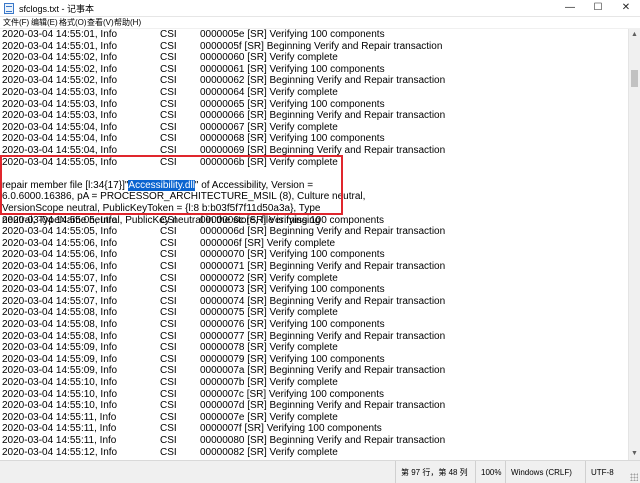 The height and width of the screenshot is (483, 640). What do you see at coordinates (634, 78) in the screenshot?
I see `scrollbar-thumb` at bounding box center [634, 78].